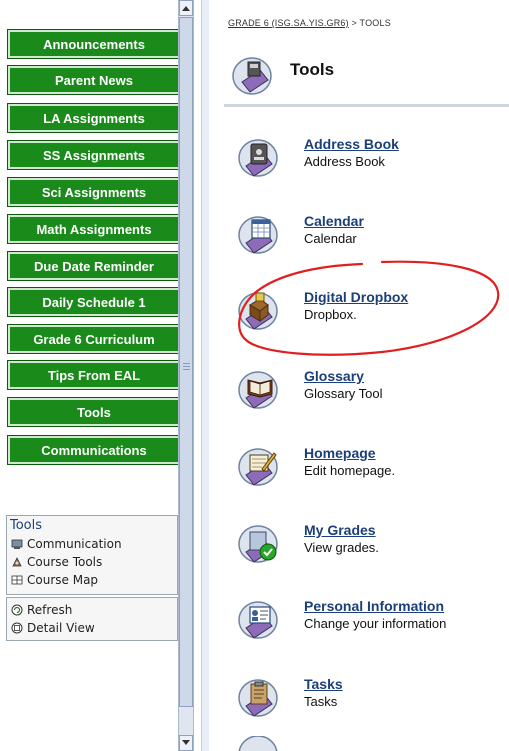 The height and width of the screenshot is (751, 509). Describe the element at coordinates (258, 620) in the screenshot. I see `personal-info-icon` at that location.